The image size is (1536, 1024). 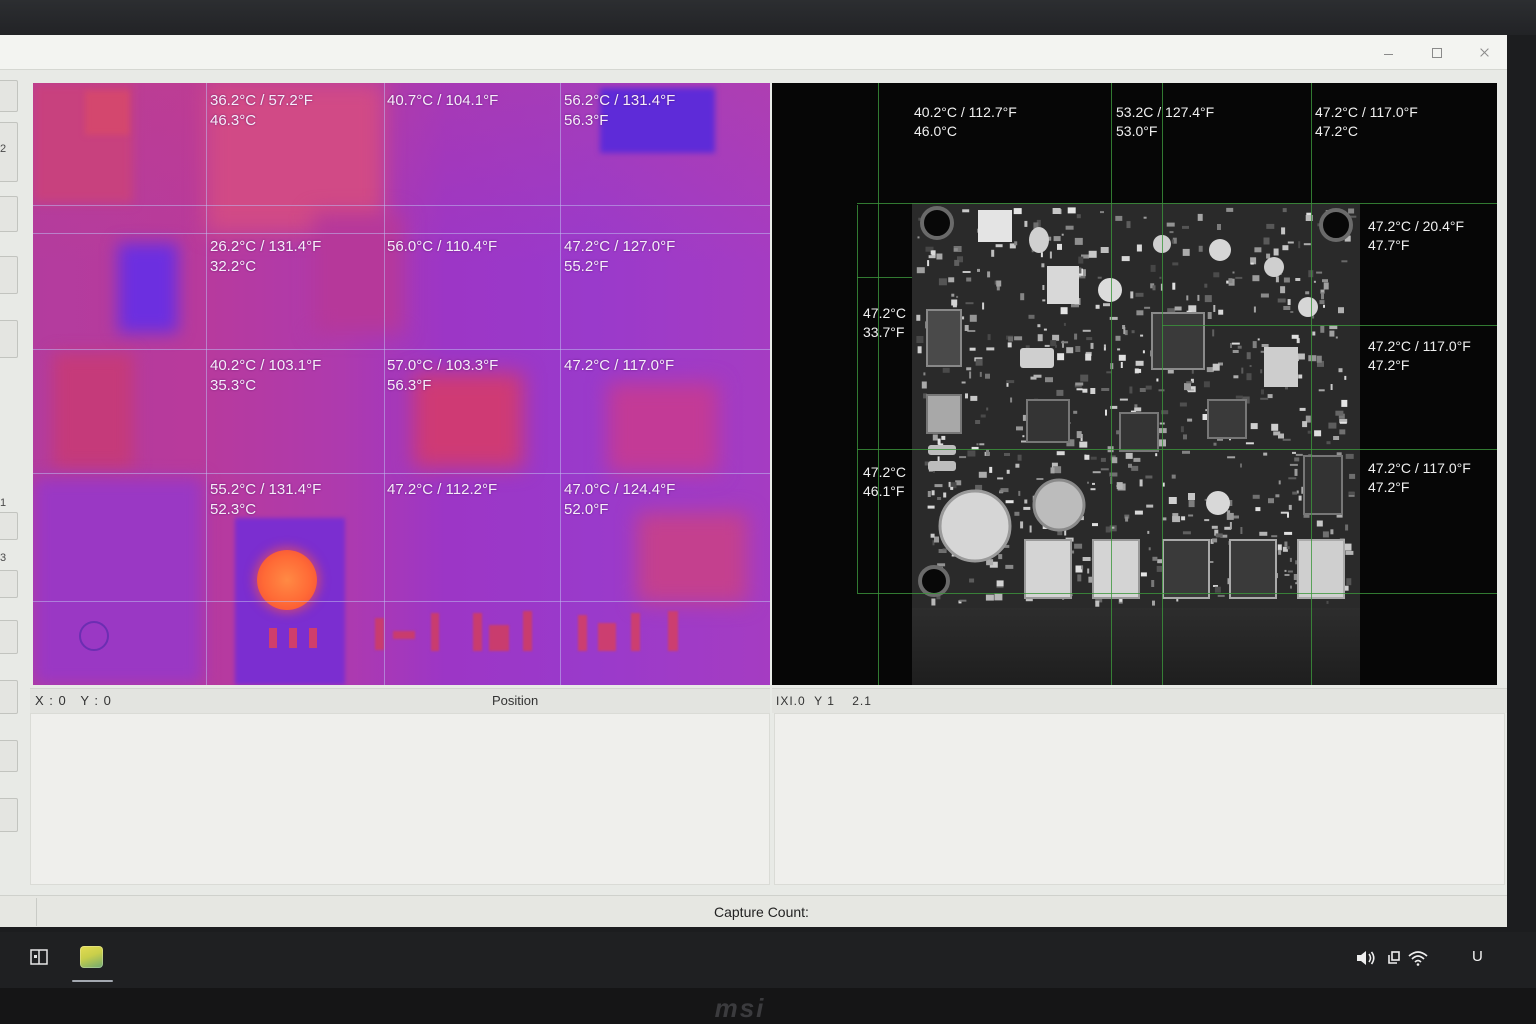 I want to click on footer-status-bar: Capture Count:, so click(x=753, y=911).